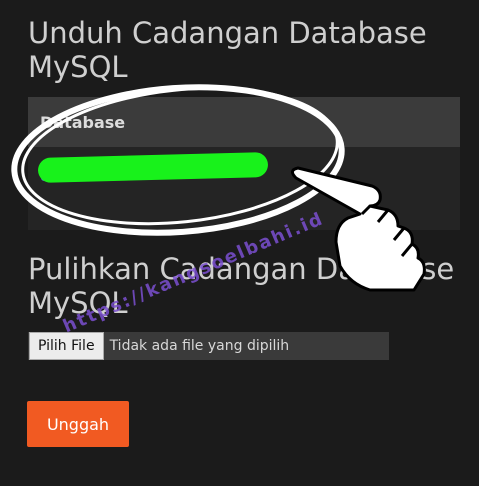 This screenshot has width=479, height=486. I want to click on backup-section-title: Unduh Cadangan Database MySQL, so click(227, 50).